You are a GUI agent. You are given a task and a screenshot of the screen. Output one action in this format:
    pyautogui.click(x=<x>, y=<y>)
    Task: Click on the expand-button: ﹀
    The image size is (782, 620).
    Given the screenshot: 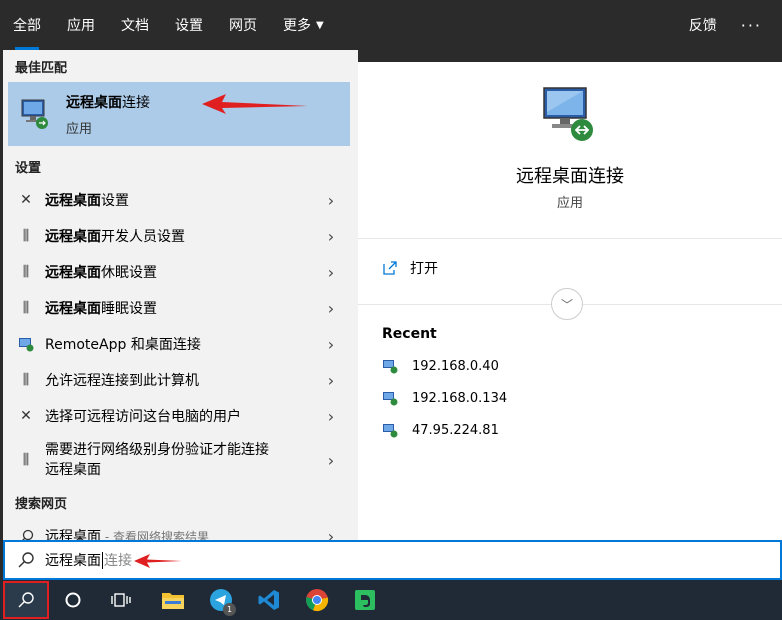 What is the action you would take?
    pyautogui.click(x=567, y=304)
    